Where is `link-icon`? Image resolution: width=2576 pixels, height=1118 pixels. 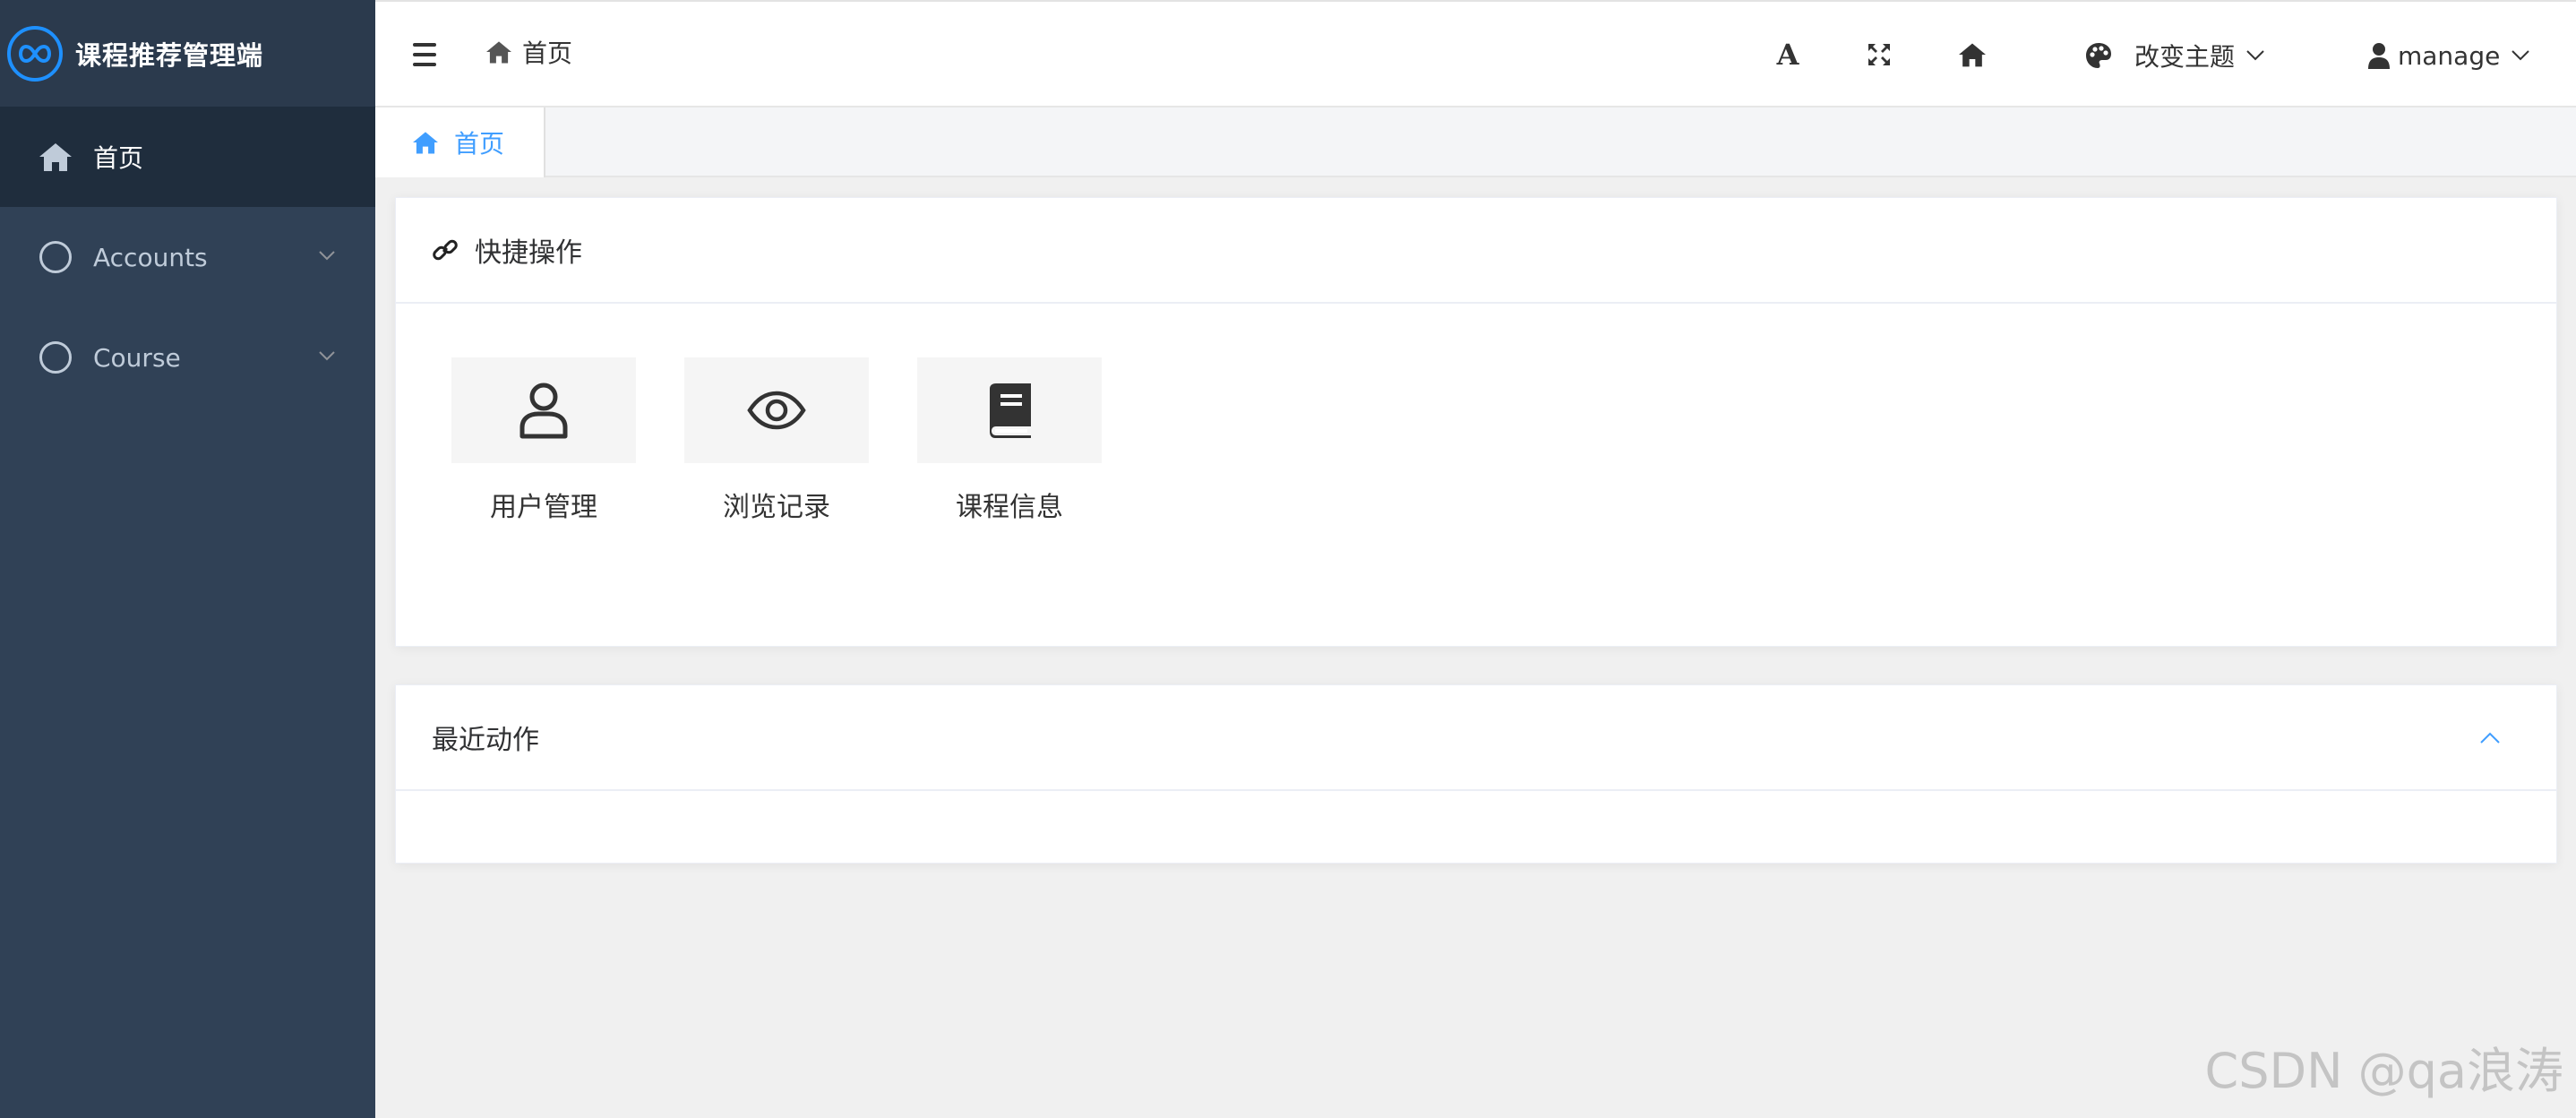 link-icon is located at coordinates (445, 250).